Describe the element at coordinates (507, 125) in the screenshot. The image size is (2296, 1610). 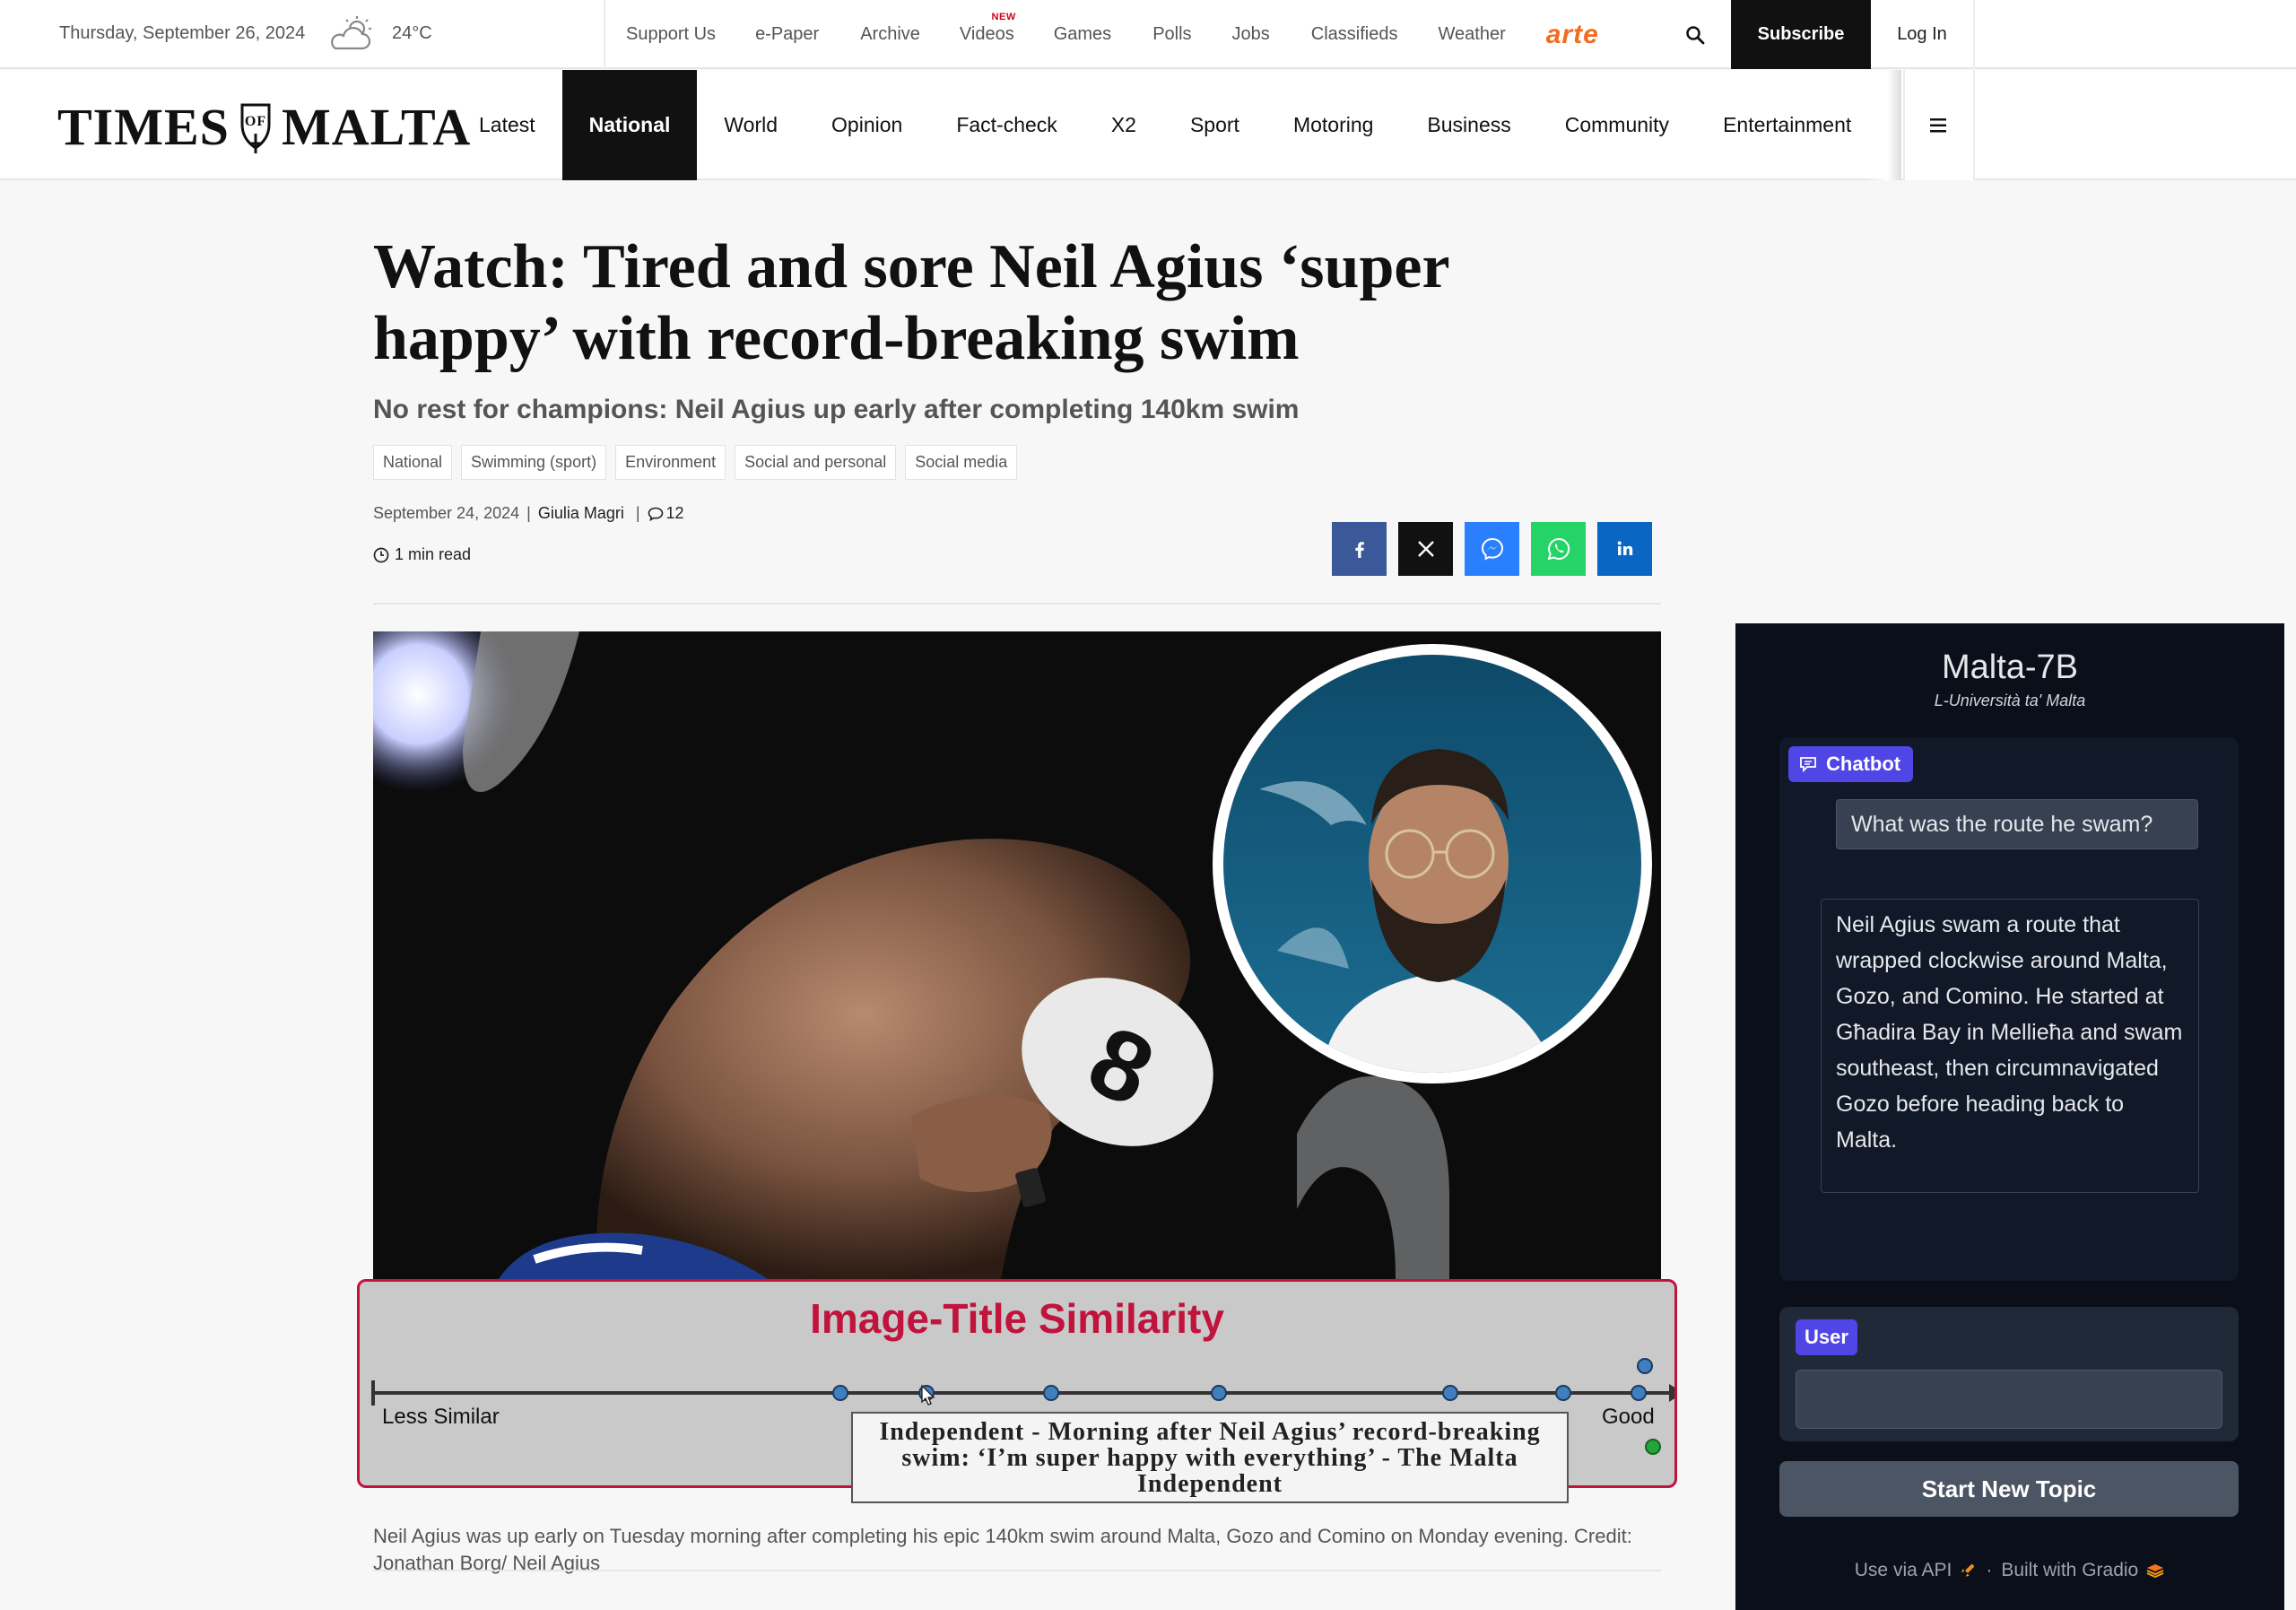
I see `nav-latest: Latest` at that location.